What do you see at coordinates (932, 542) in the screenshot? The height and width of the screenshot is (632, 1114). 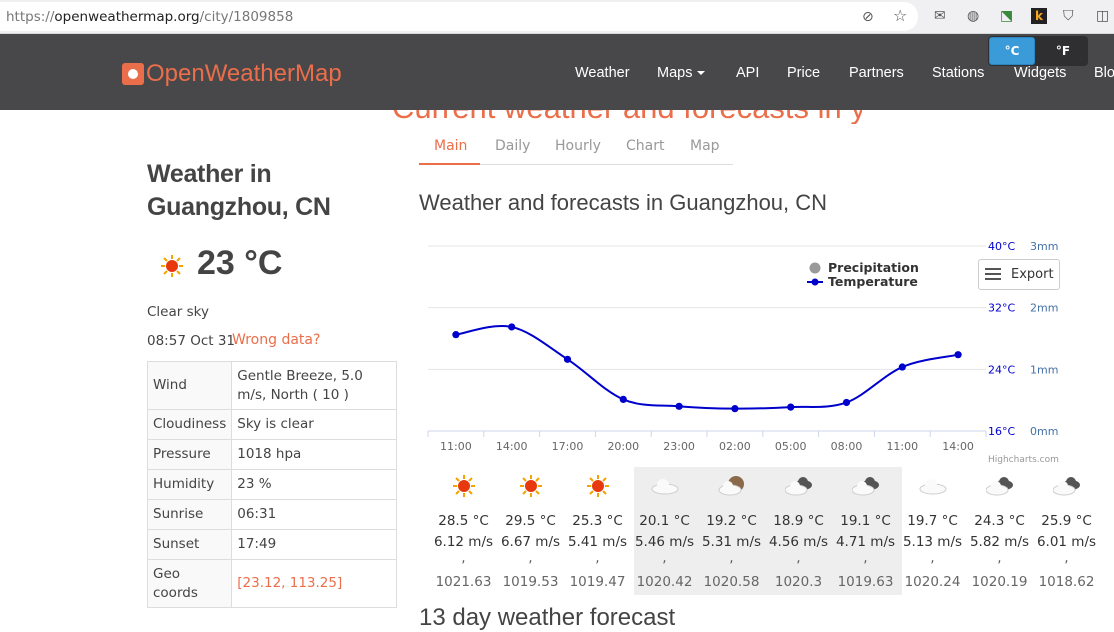 I see `forecast-wind: 5.13 m/s` at bounding box center [932, 542].